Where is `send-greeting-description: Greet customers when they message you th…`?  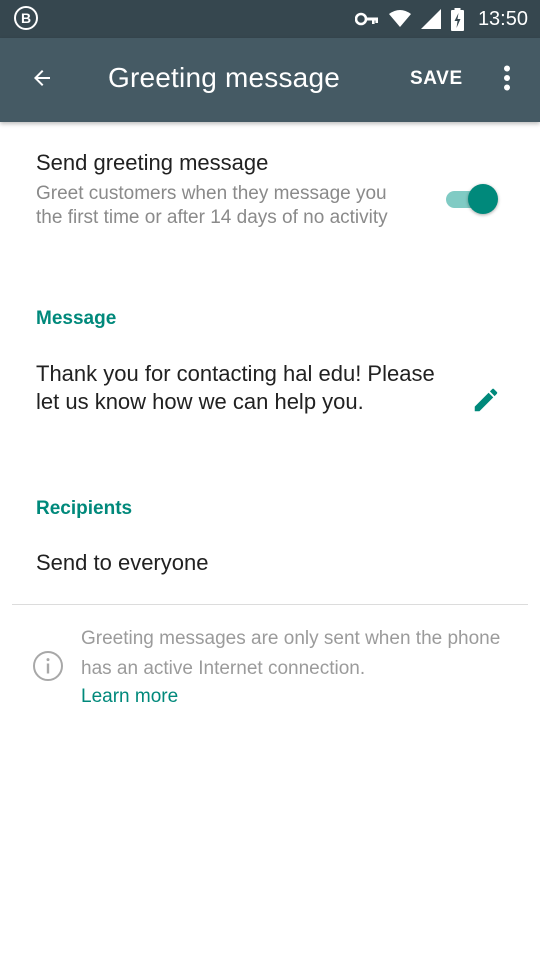 send-greeting-description: Greet customers when they message you th… is located at coordinates (212, 205).